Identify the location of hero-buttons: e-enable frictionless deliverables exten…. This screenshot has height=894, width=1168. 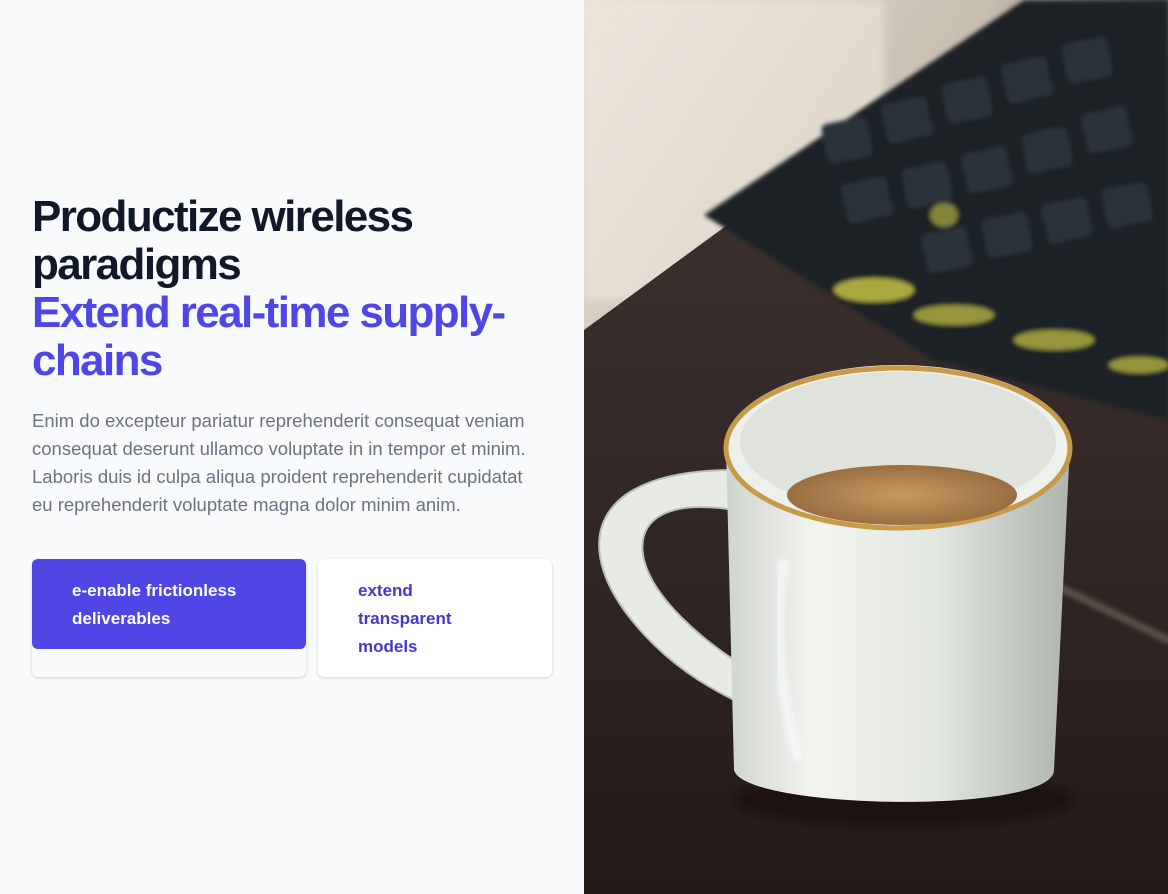
(292, 618).